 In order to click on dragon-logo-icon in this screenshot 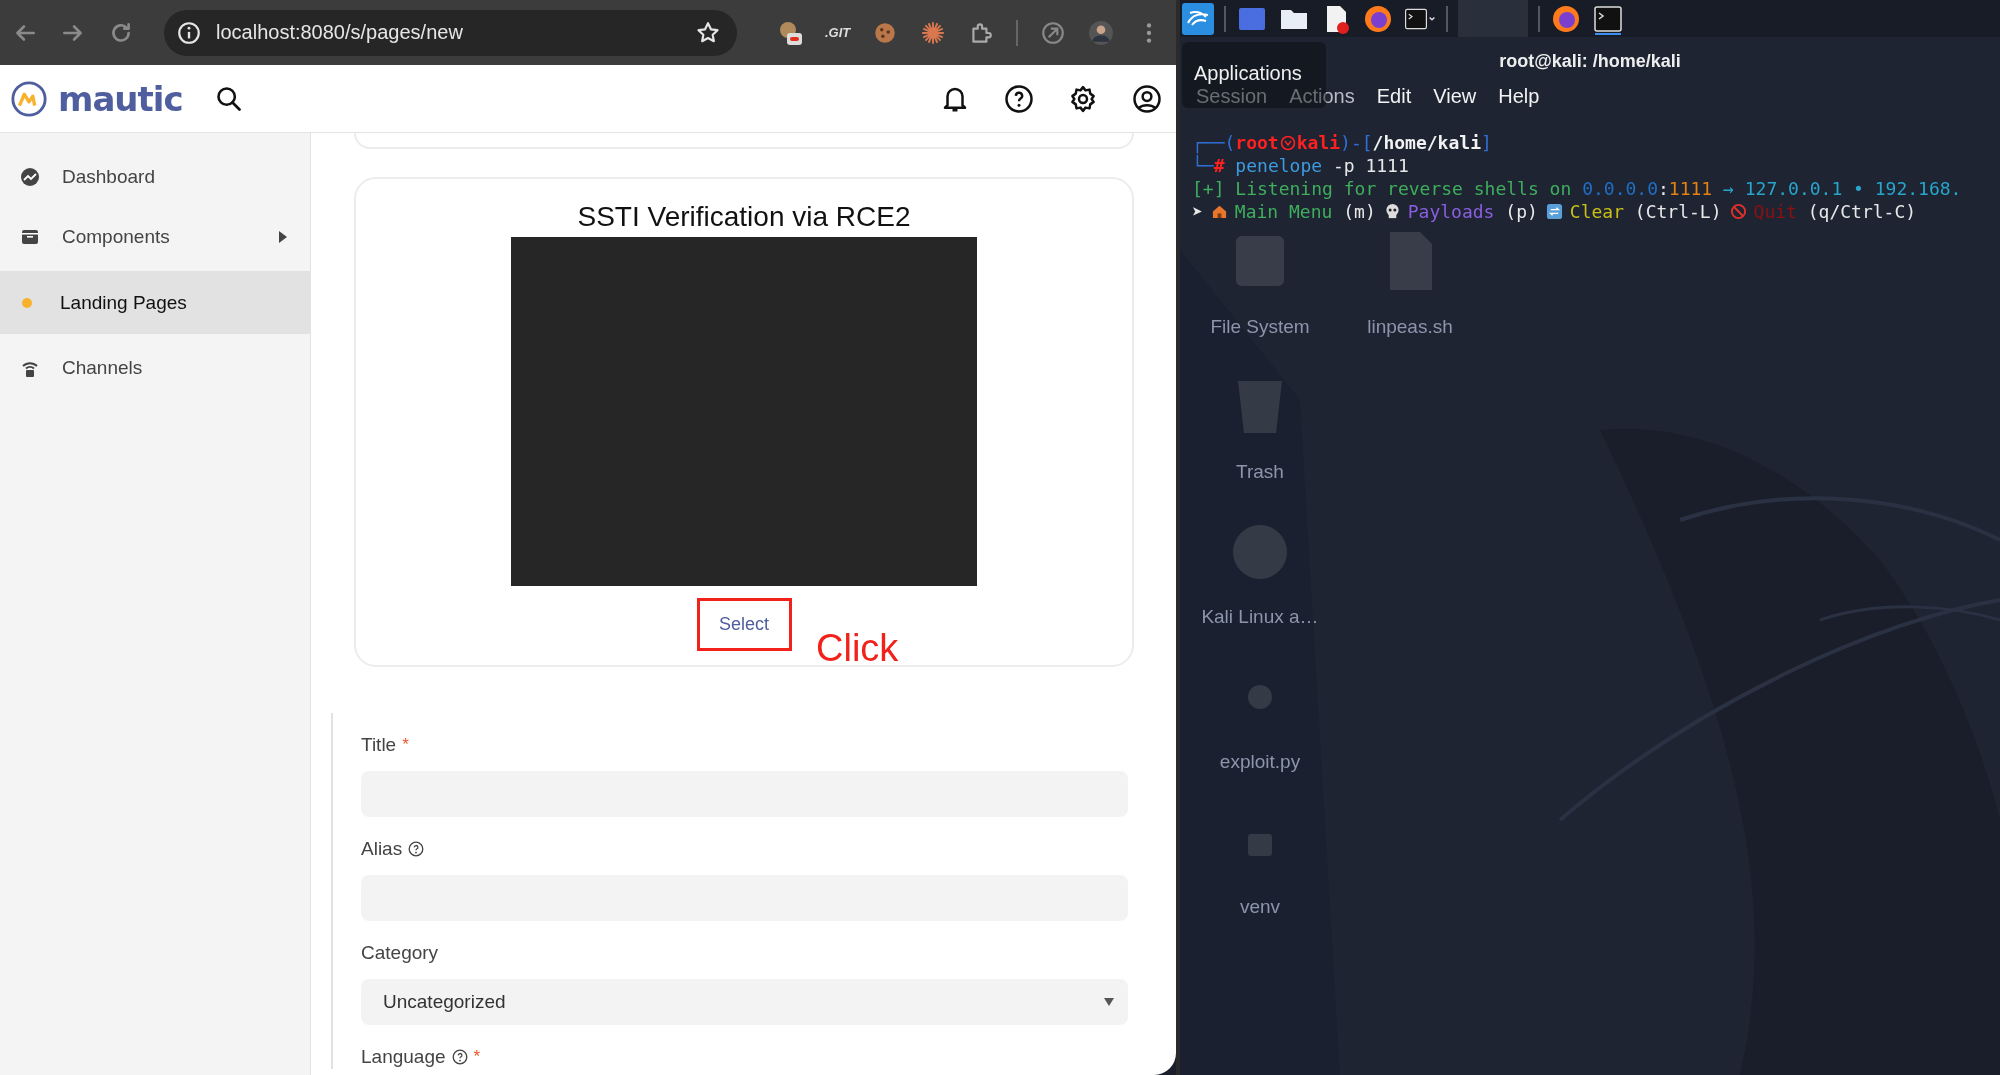, I will do `click(1198, 18)`.